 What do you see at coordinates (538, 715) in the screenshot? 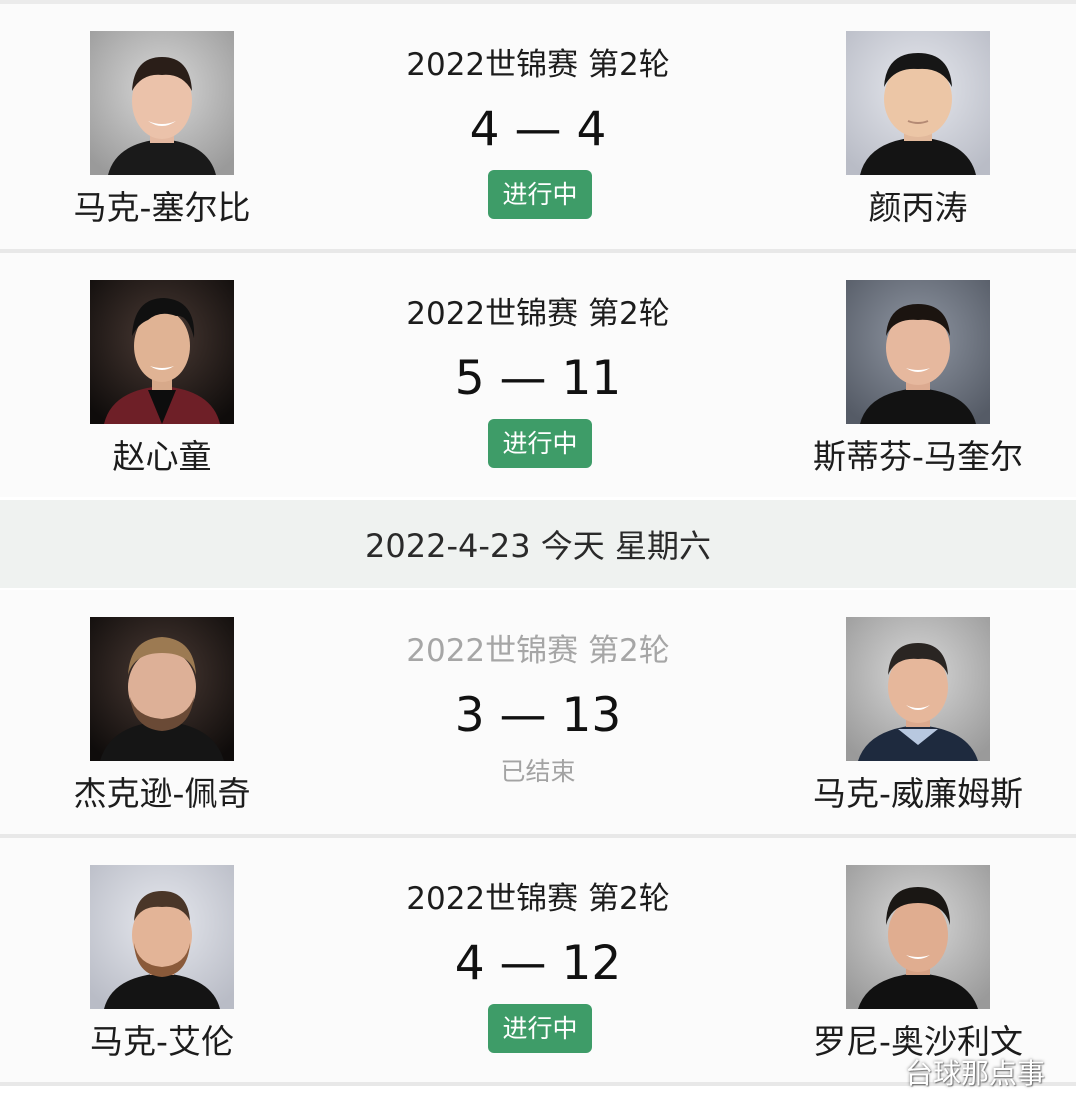
I see `match-score: 3 — 13` at bounding box center [538, 715].